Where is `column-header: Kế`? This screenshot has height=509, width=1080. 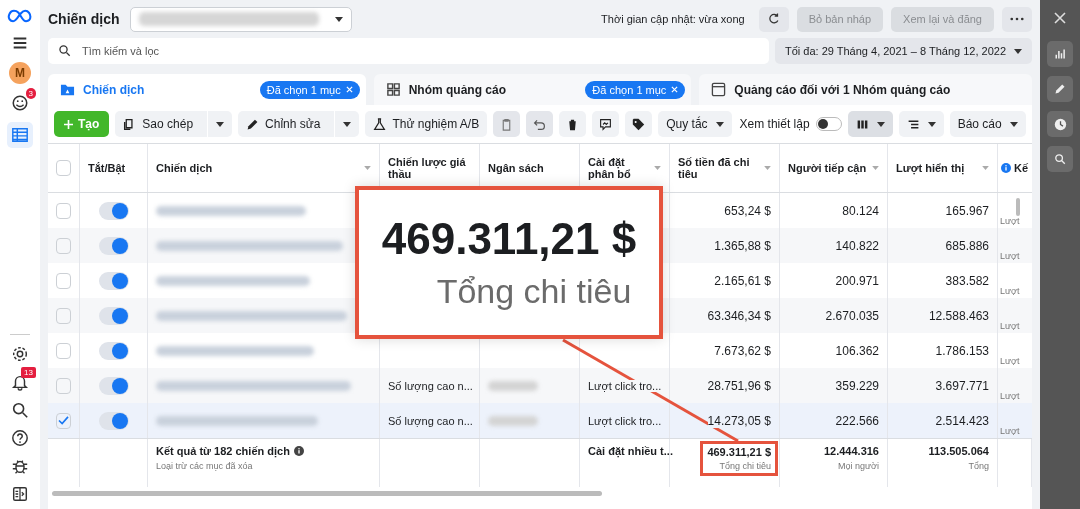
column-header: Kế is located at coordinates (1021, 168).